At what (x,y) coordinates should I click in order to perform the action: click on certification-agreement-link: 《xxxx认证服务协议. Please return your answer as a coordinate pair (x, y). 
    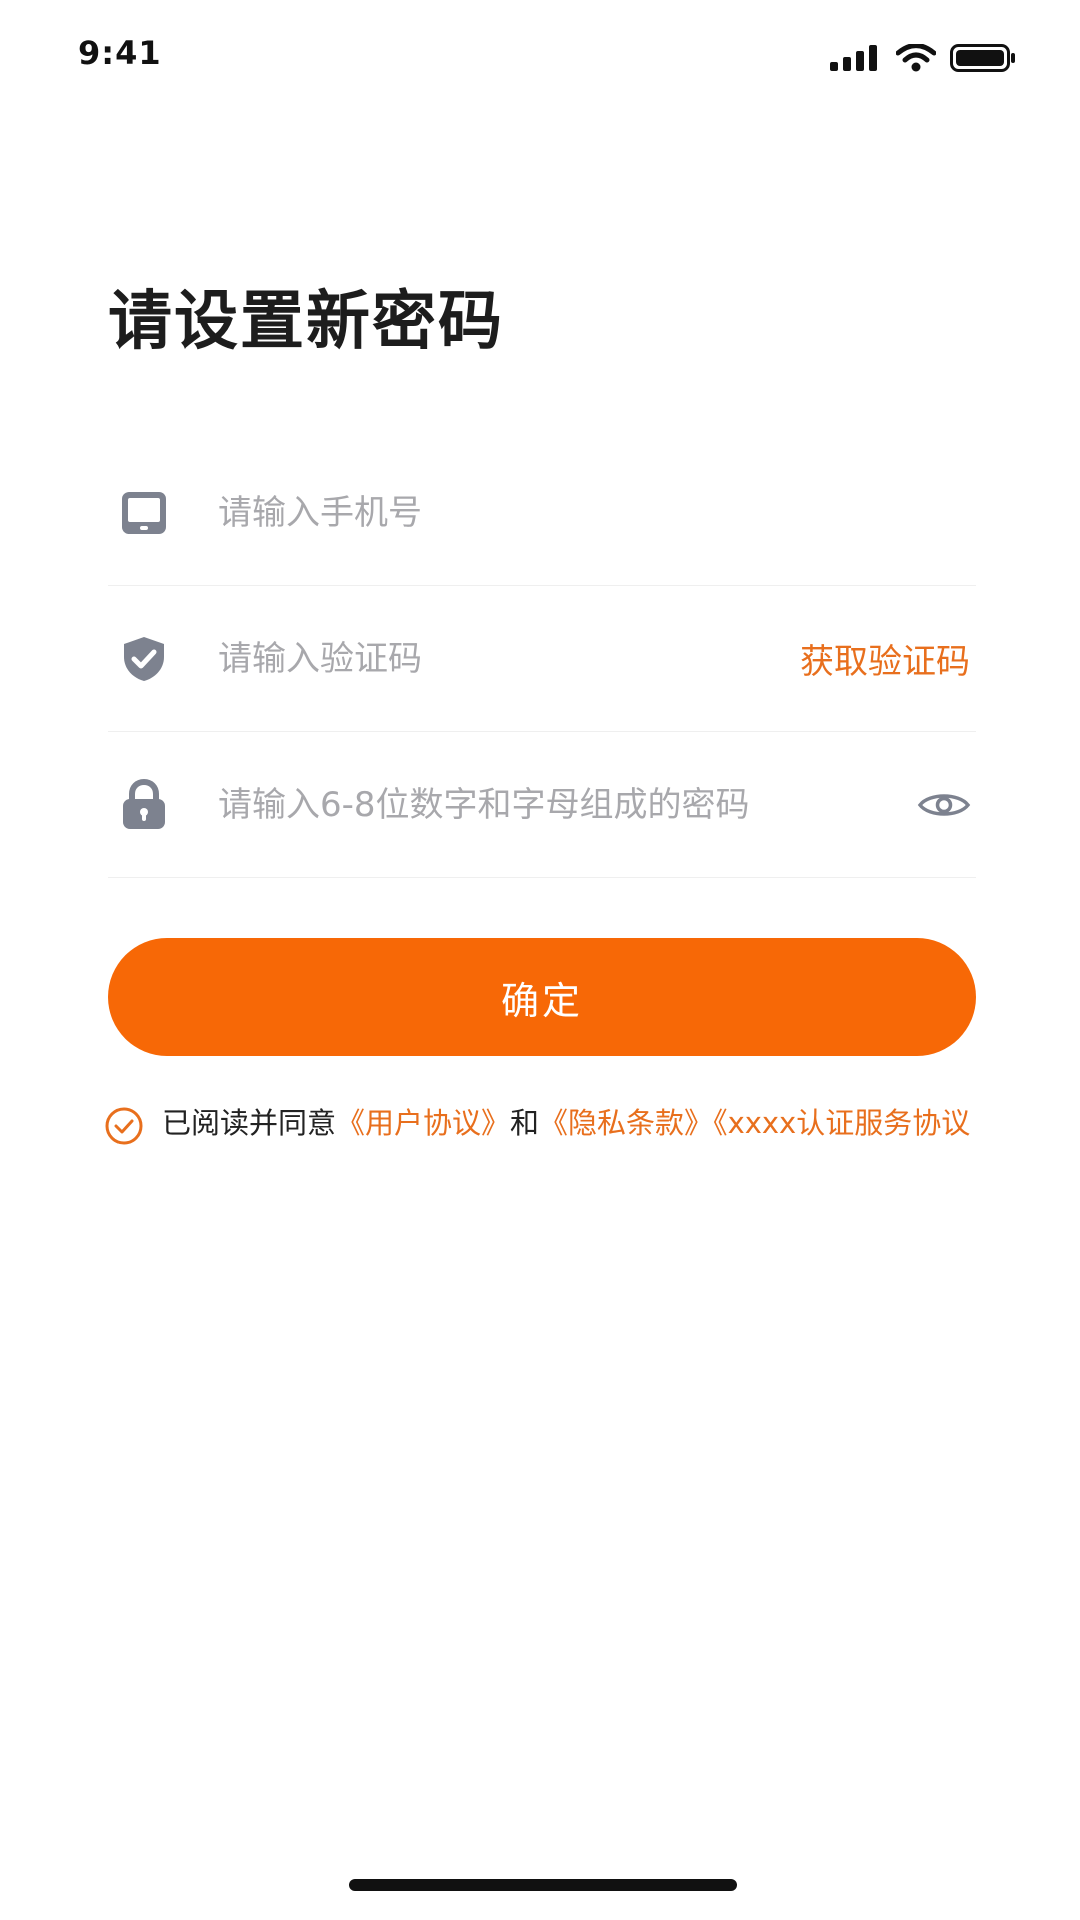
    Looking at the image, I should click on (841, 1123).